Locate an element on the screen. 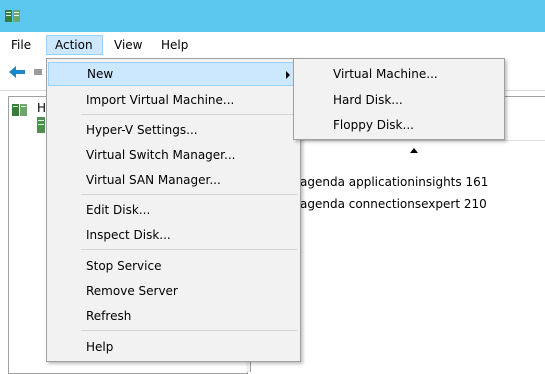  menu-help: Help is located at coordinates (174, 45).